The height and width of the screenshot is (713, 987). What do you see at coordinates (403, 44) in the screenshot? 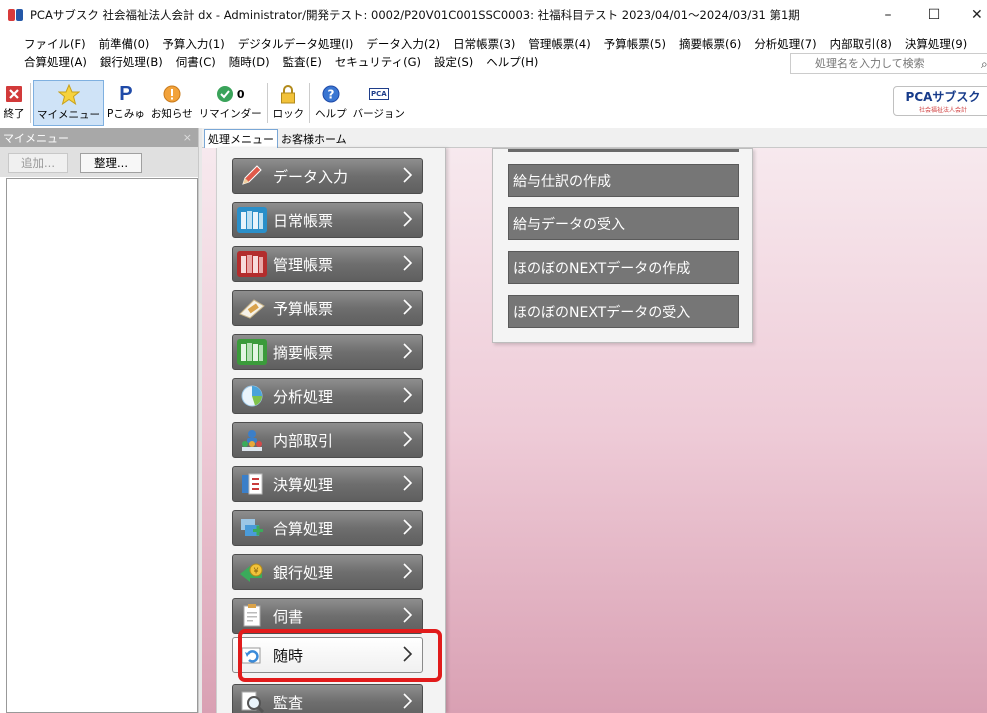
I see `menu-data-input: データ入力(2)` at bounding box center [403, 44].